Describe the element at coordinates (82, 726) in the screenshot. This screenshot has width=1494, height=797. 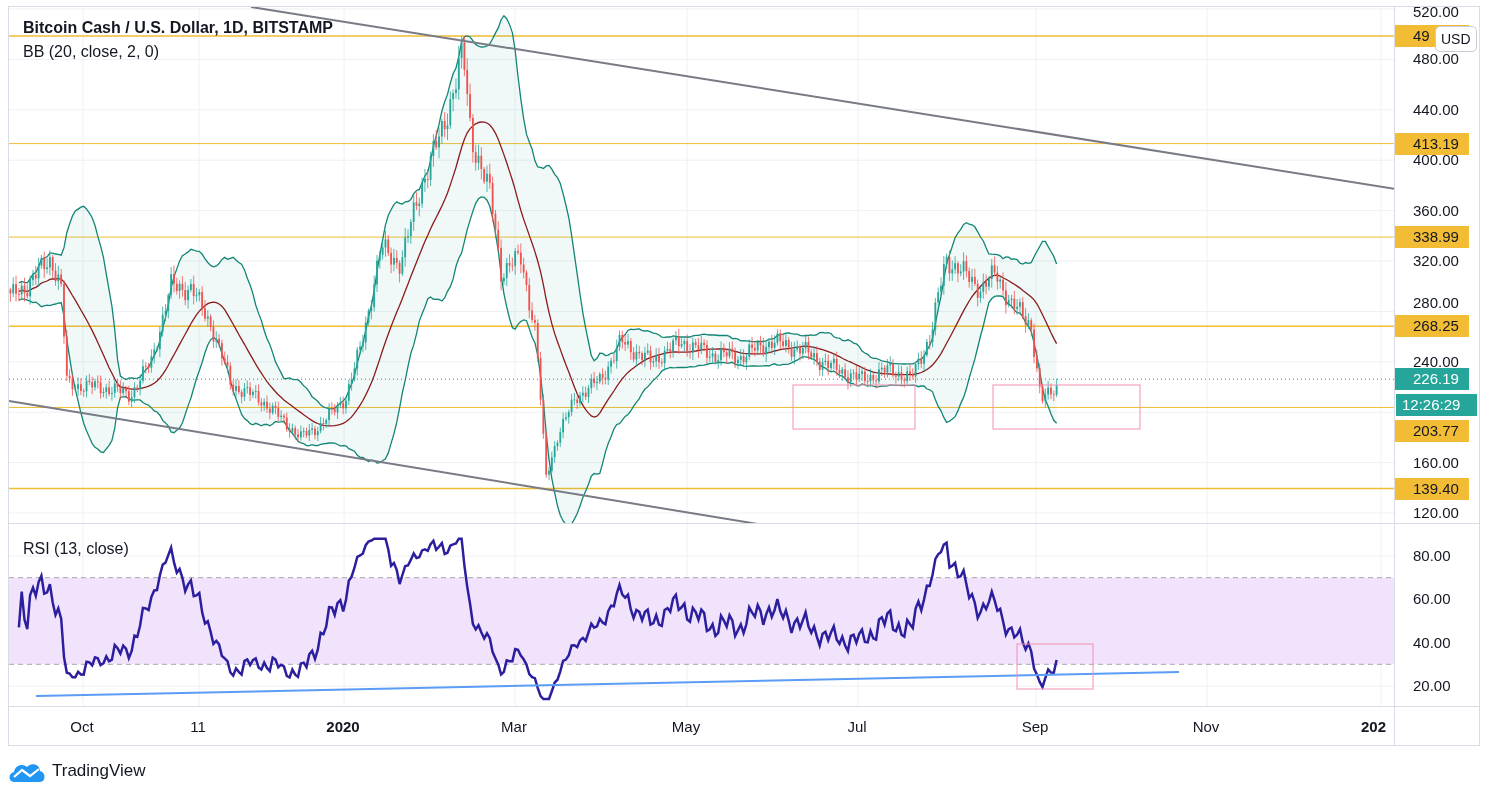
I see `time-axis-label: Oct` at that location.